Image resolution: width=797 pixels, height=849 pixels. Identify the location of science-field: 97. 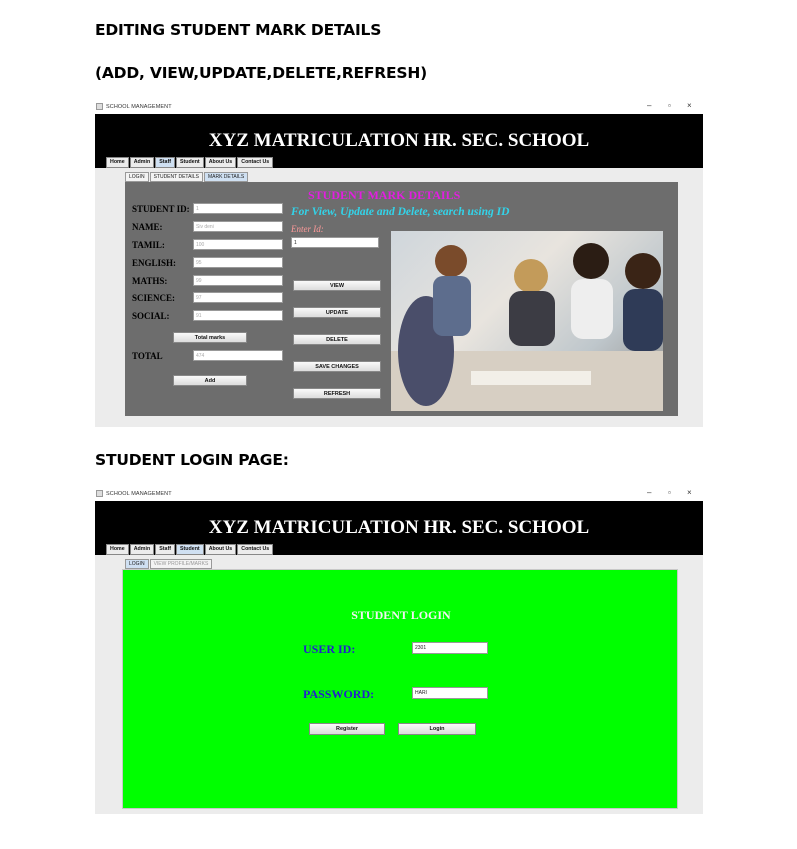
(238, 297).